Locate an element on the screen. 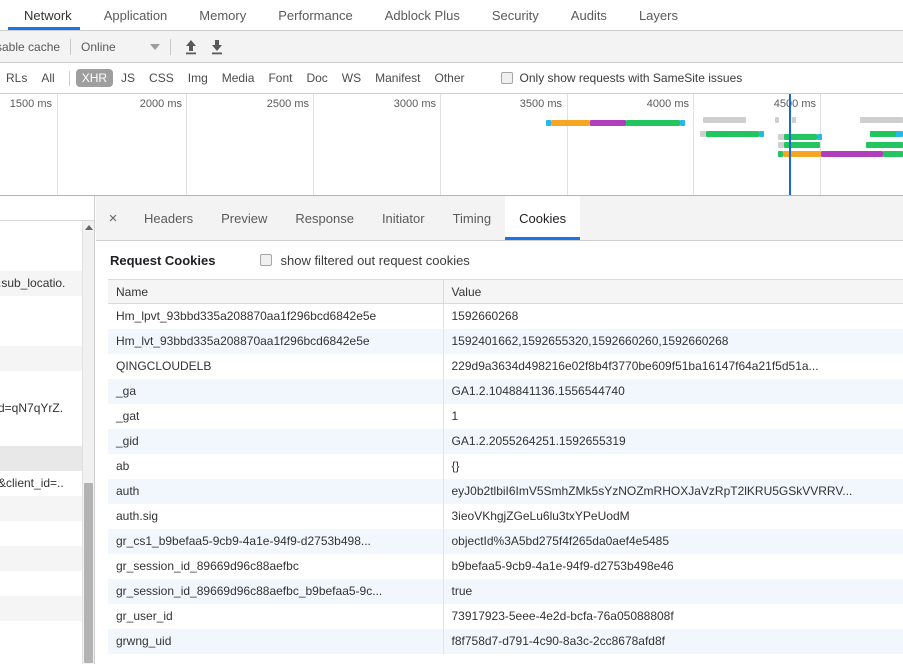 The height and width of the screenshot is (664, 903). cookie-name-cell: Hm_lpvt_93bbd335a208870aa1f296bcd6842e5e is located at coordinates (276, 316).